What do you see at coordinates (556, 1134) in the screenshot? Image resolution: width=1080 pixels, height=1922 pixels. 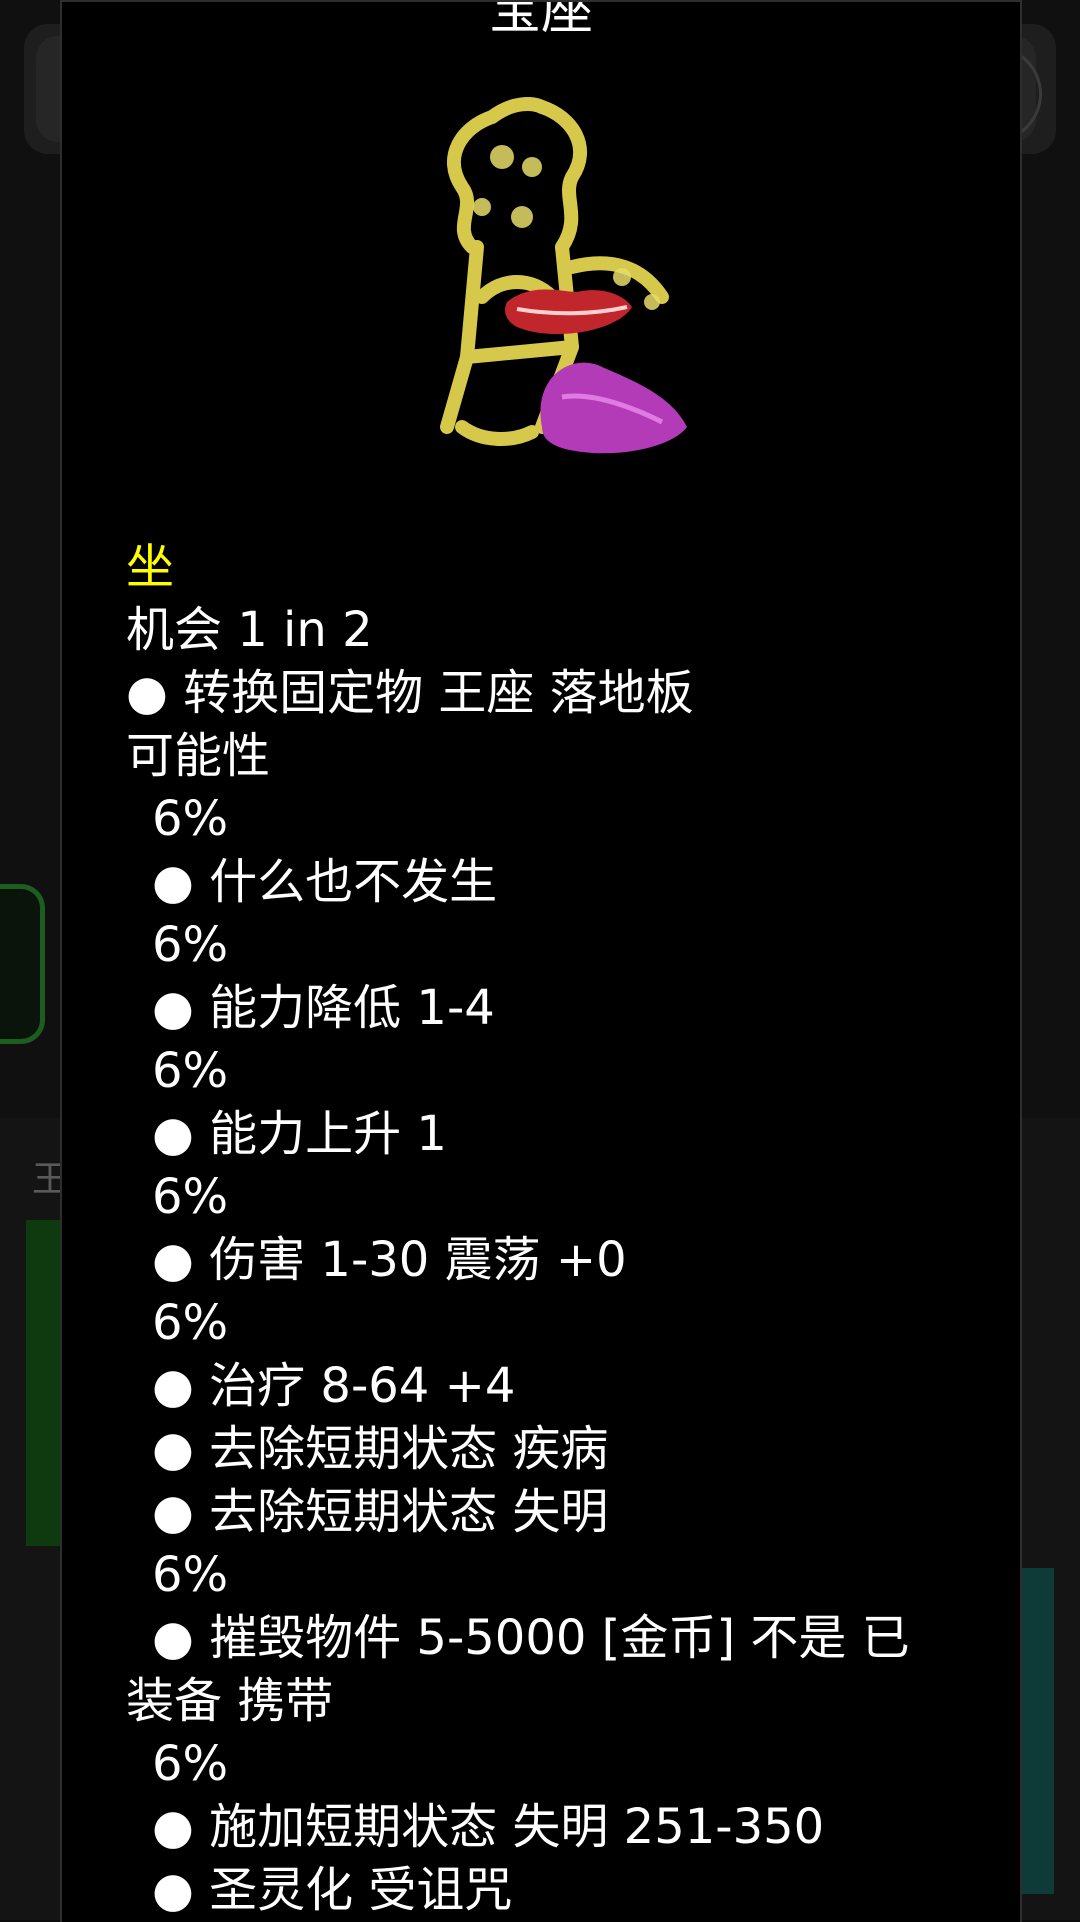 I see `outcome-effect: ● 能力上升 1` at bounding box center [556, 1134].